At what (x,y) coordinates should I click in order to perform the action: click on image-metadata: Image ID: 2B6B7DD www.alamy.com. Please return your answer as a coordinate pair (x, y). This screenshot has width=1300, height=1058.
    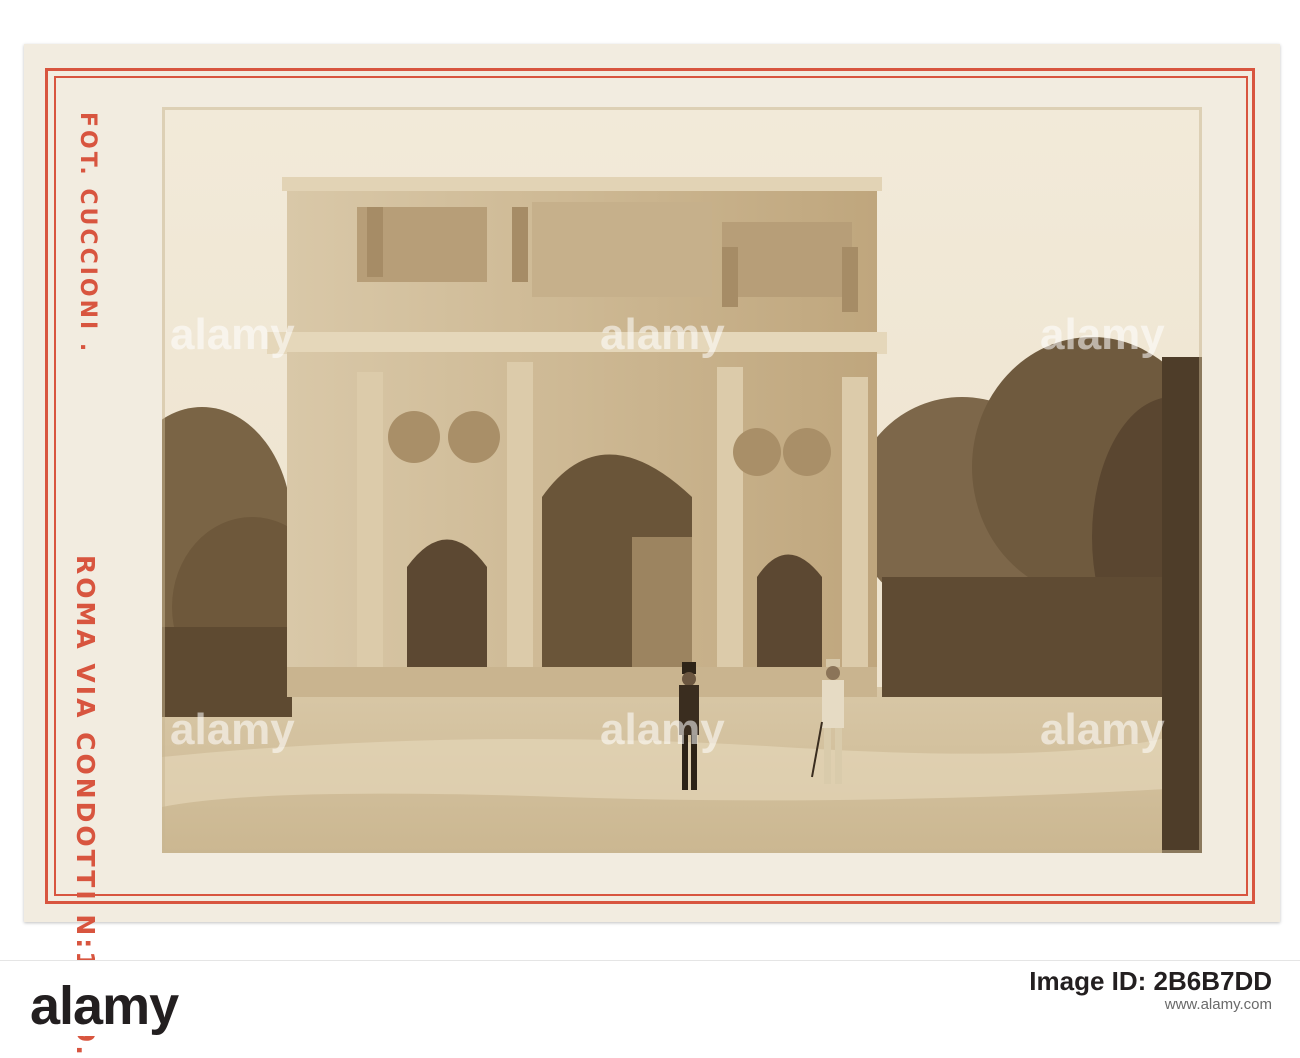
    Looking at the image, I should click on (1150, 991).